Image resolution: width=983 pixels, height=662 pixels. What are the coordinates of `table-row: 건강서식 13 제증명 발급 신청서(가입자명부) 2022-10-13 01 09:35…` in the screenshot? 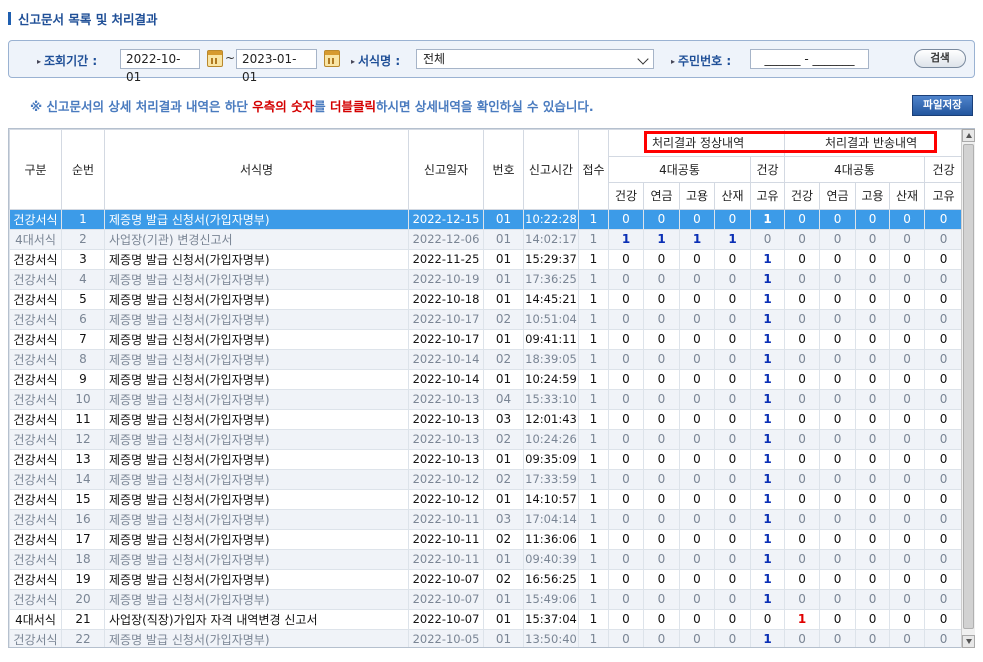 It's located at (486, 459).